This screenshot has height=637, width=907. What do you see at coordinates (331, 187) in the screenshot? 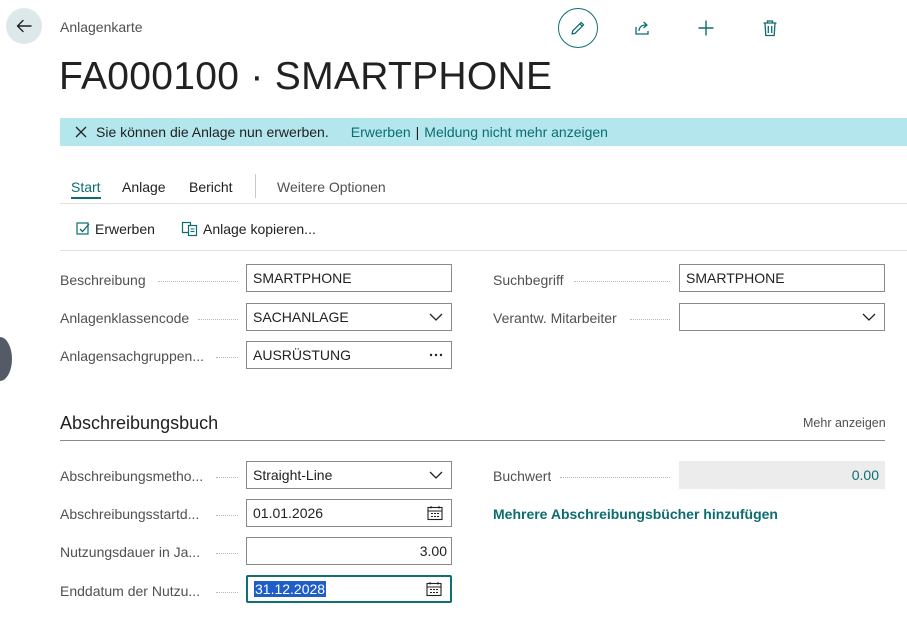
I see `tab-more-options: Weitere Optionen` at bounding box center [331, 187].